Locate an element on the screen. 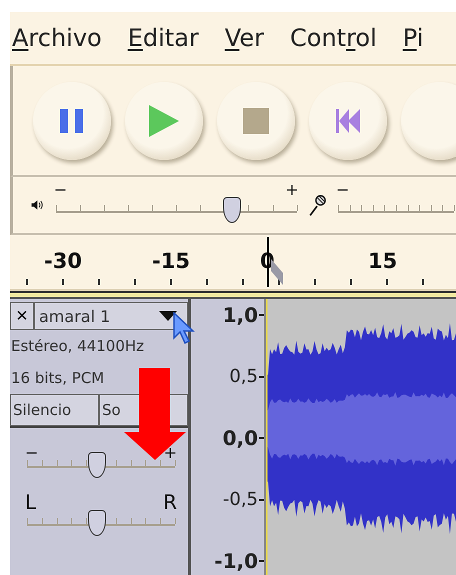  menu-item: Pi is located at coordinates (413, 38).